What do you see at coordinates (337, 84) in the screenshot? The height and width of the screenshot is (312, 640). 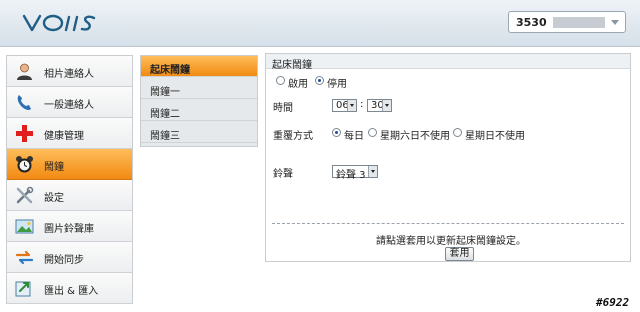 I see `disable-label: 停用` at bounding box center [337, 84].